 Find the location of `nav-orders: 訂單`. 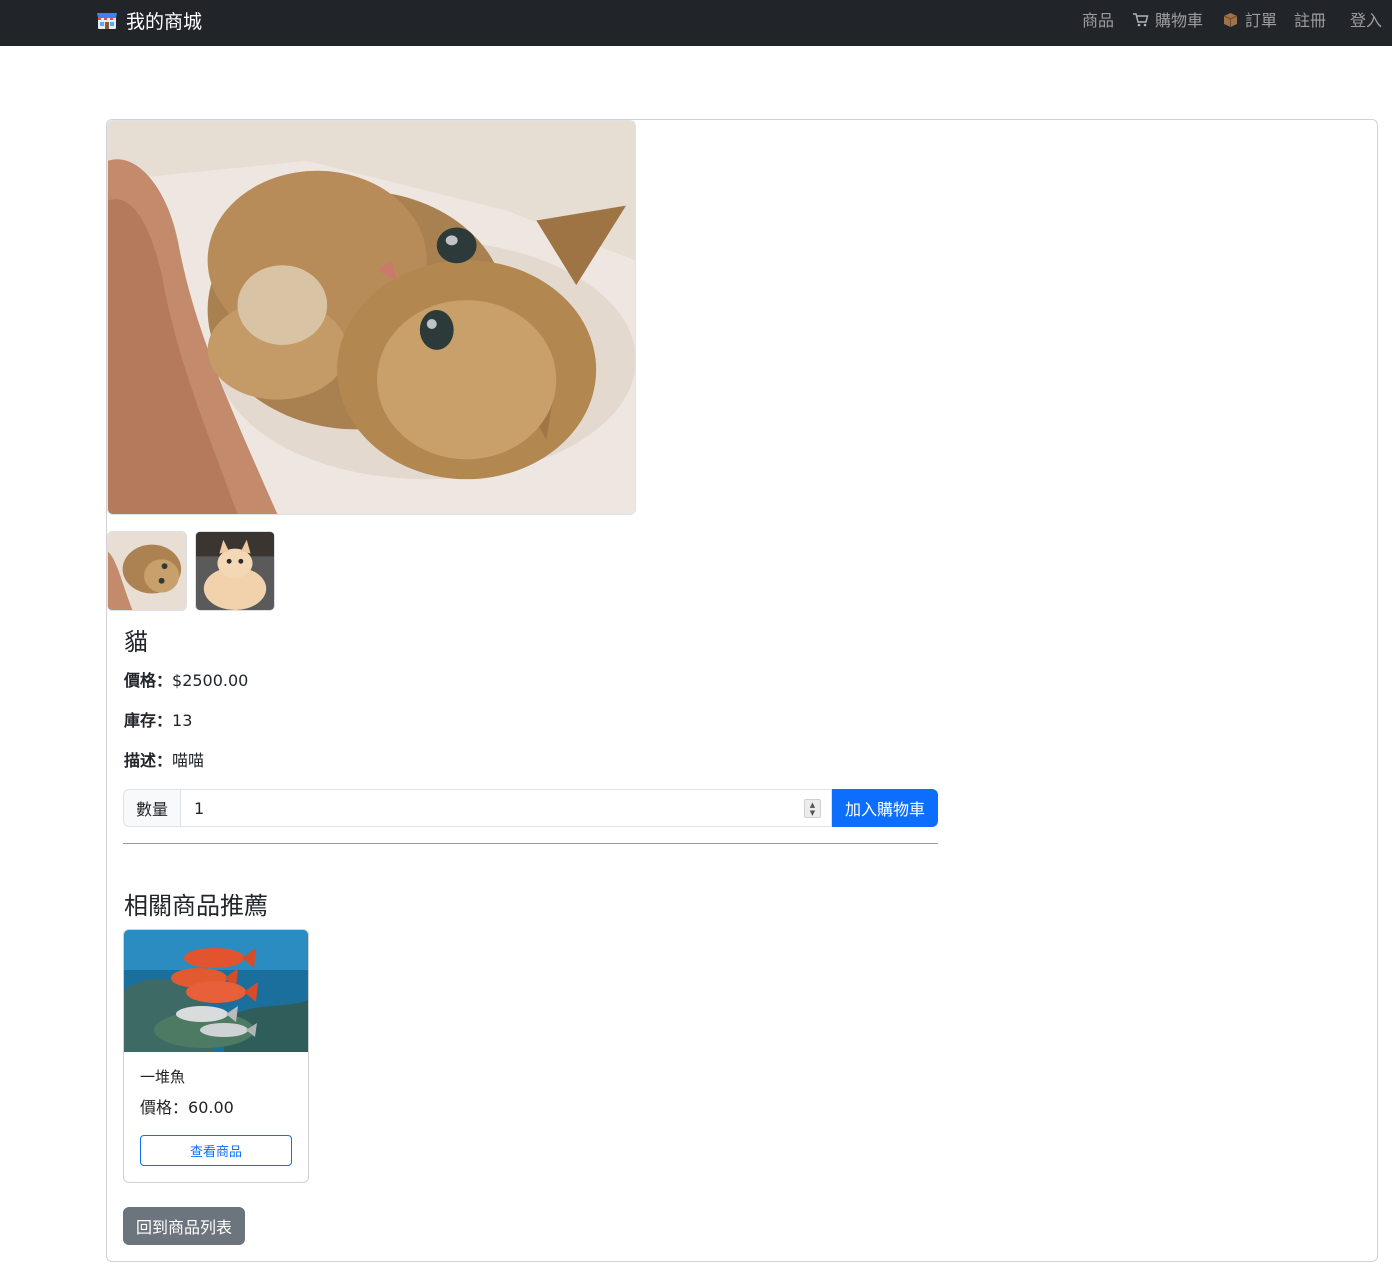

nav-orders: 訂單 is located at coordinates (1249, 19).